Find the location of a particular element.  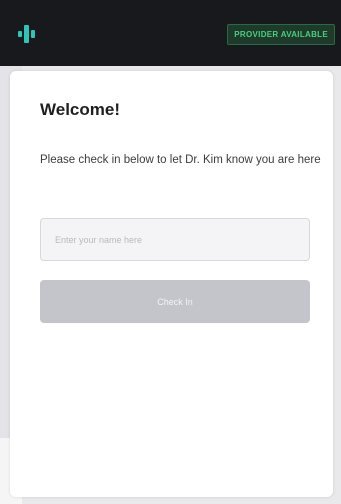

check-in-button: Check In is located at coordinates (175, 301).